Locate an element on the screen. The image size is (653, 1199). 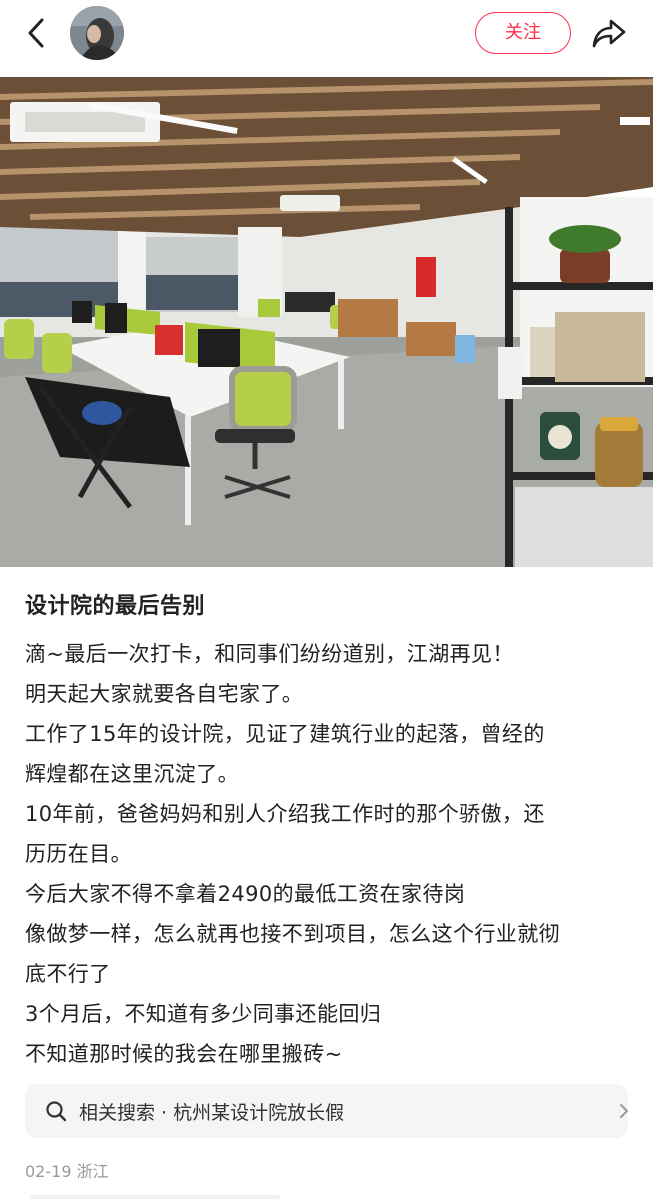
post-body-line: 10年前，爸爸妈妈和别人介绍我工作时的那个骄傲，还 is located at coordinates (285, 814).